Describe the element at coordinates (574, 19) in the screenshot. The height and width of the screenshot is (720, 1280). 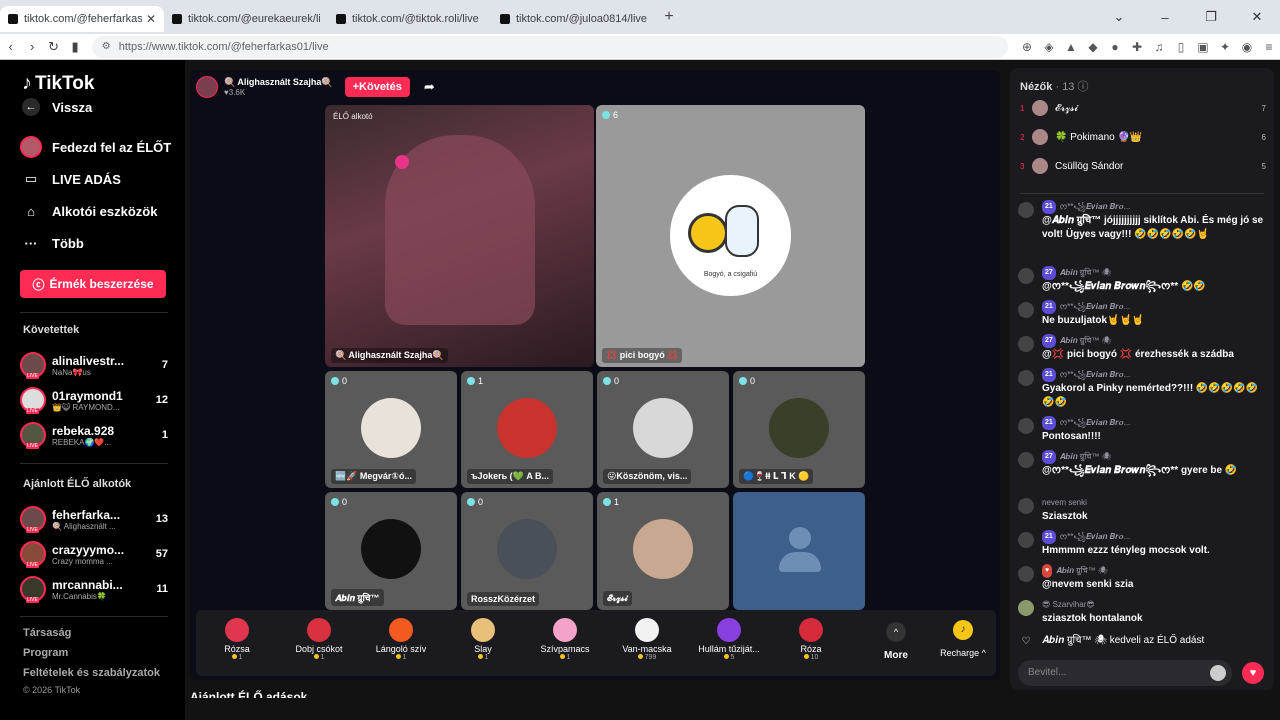
I see `browser-tab: tiktok.com/@juloa0814/live` at that location.